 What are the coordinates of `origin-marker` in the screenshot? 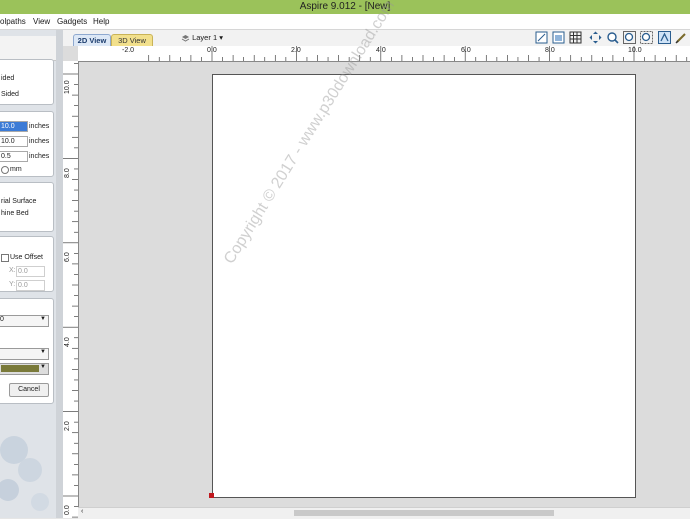 It's located at (211, 495).